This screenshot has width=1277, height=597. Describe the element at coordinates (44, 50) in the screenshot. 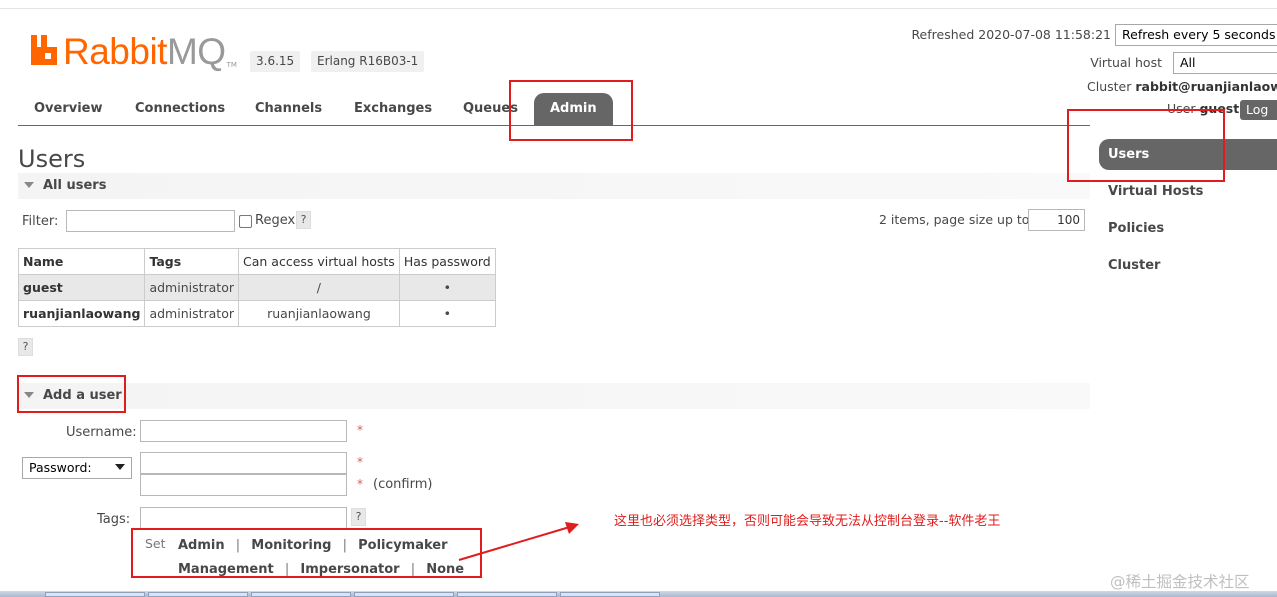

I see `rabbitmq-logo-icon` at that location.